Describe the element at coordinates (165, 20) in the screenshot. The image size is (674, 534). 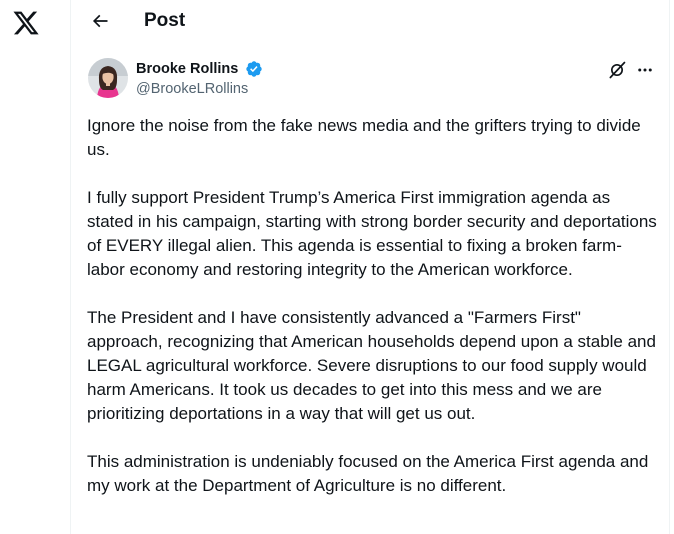
I see `page-title: Post` at that location.